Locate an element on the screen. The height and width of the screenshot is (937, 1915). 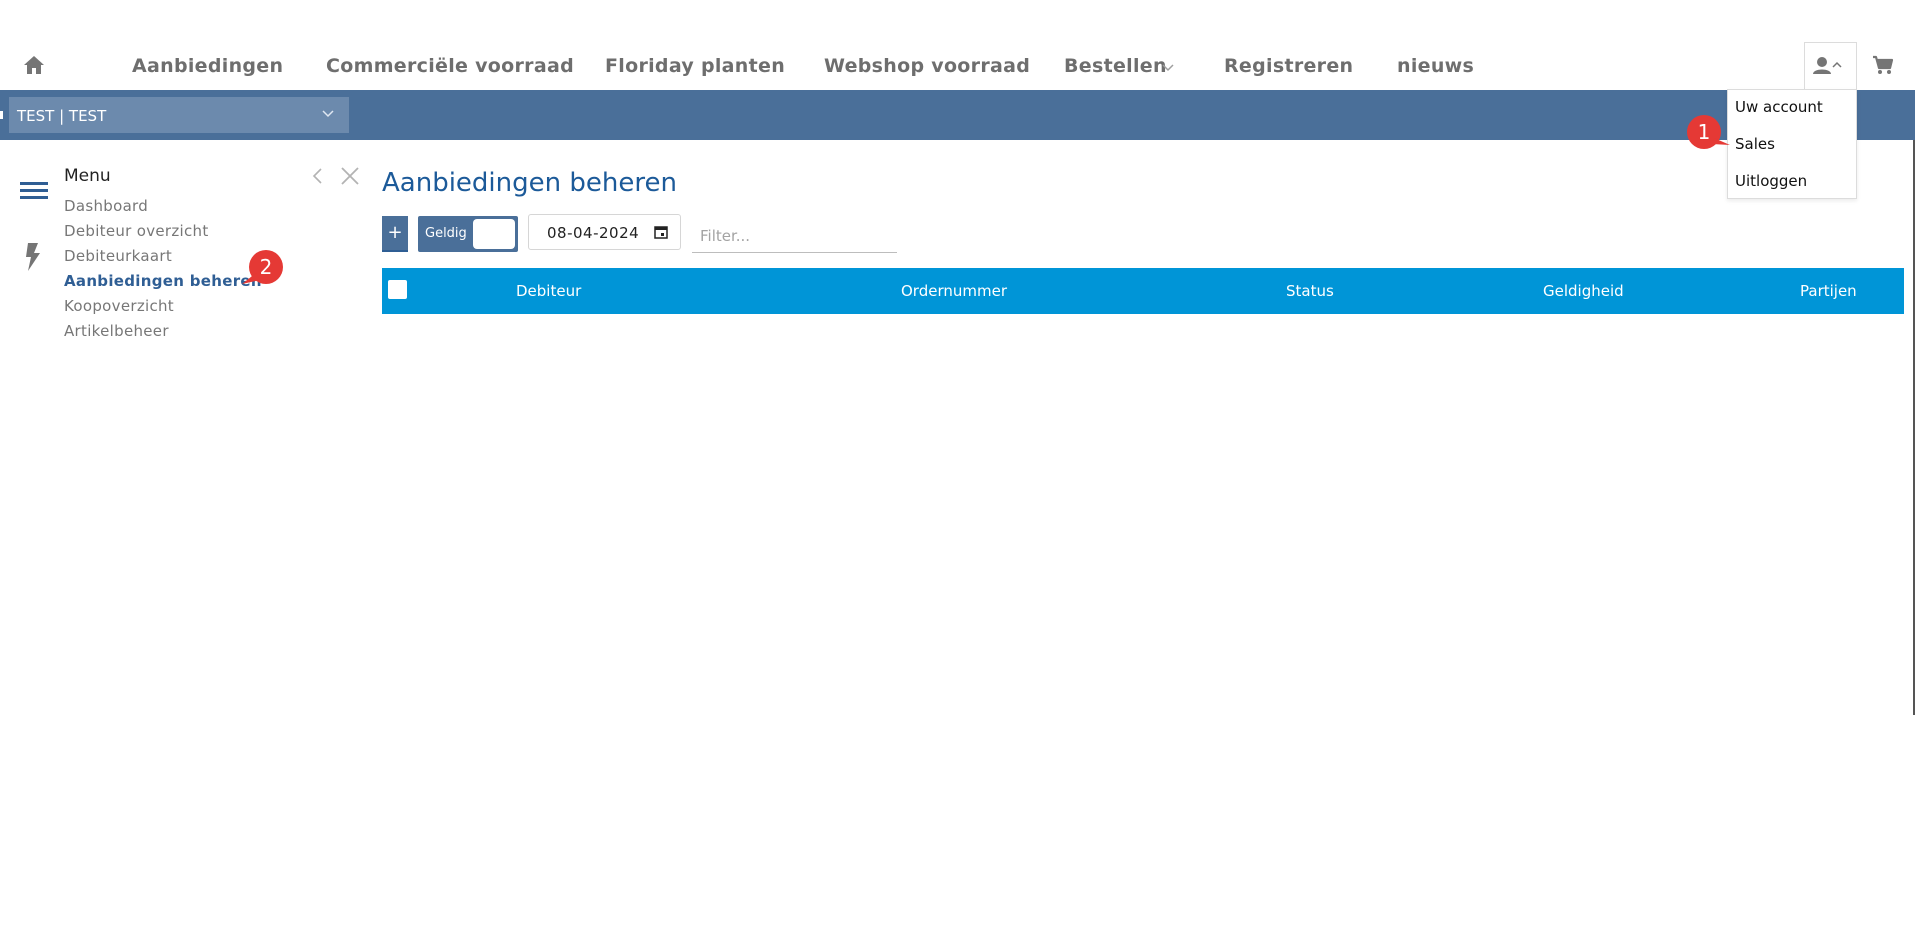
add-button: + is located at coordinates (395, 234).